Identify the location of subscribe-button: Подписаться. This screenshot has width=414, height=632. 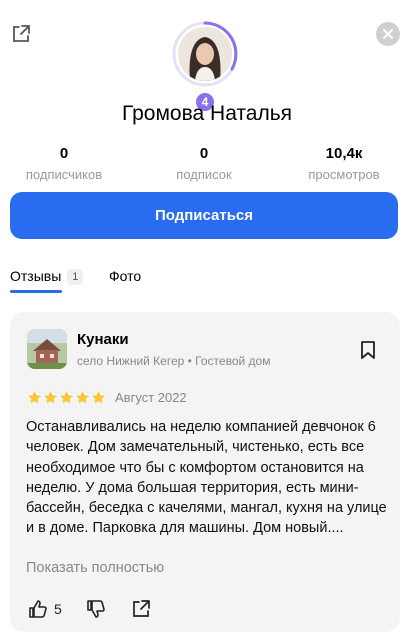
(204, 215).